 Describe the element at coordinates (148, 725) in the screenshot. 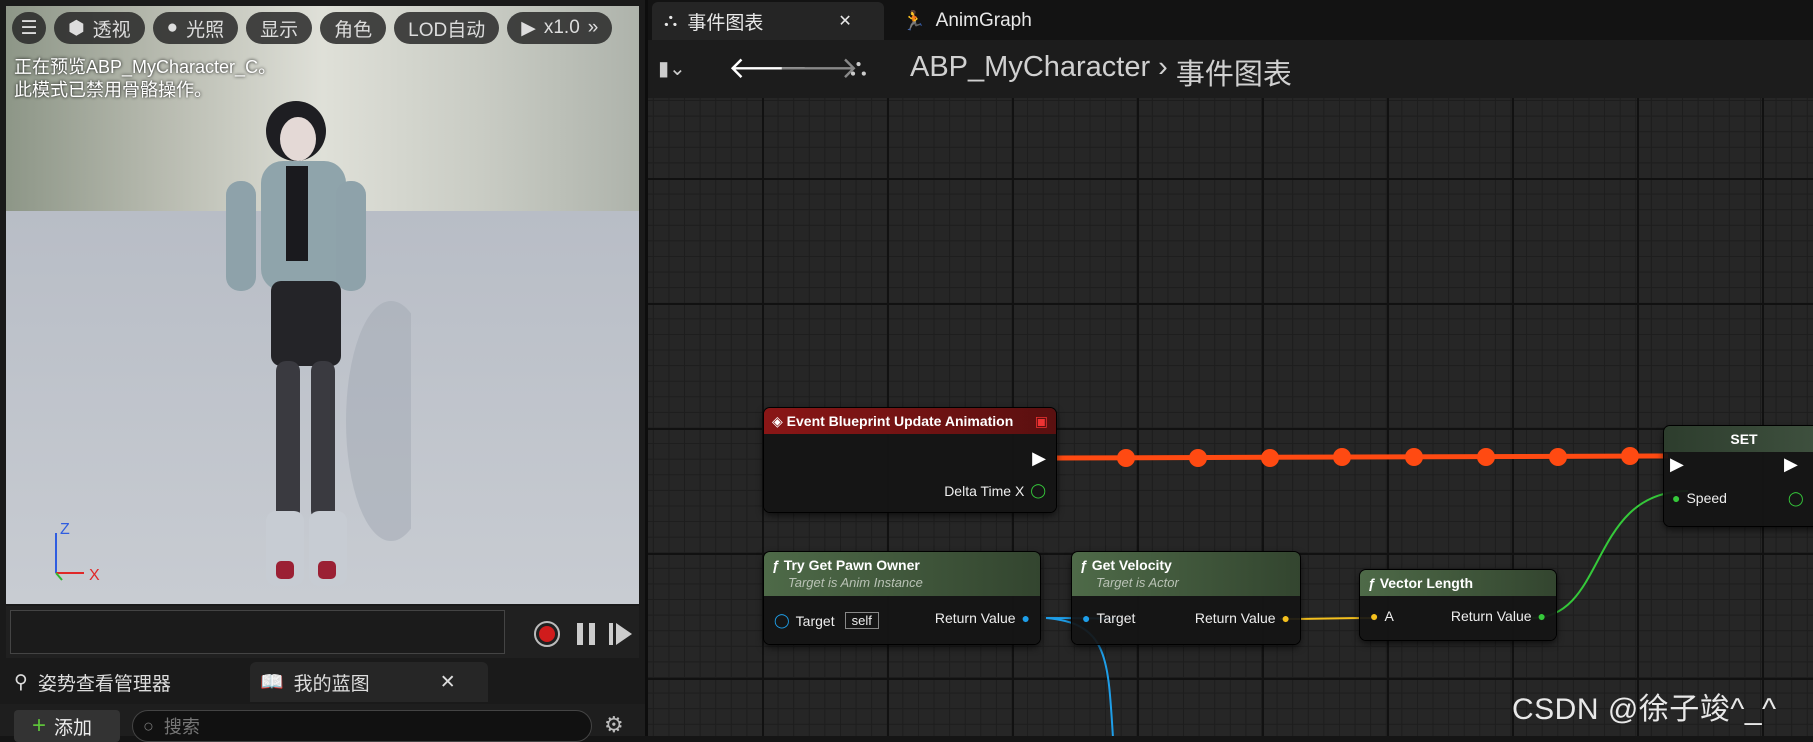

I see `search-icon: ○` at that location.